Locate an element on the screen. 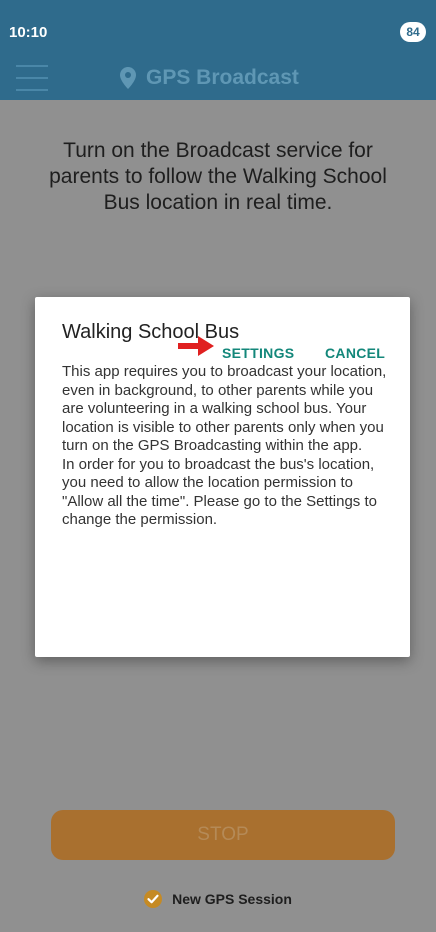 The height and width of the screenshot is (932, 436). new-gps-session: New GPS Session is located at coordinates (218, 899).